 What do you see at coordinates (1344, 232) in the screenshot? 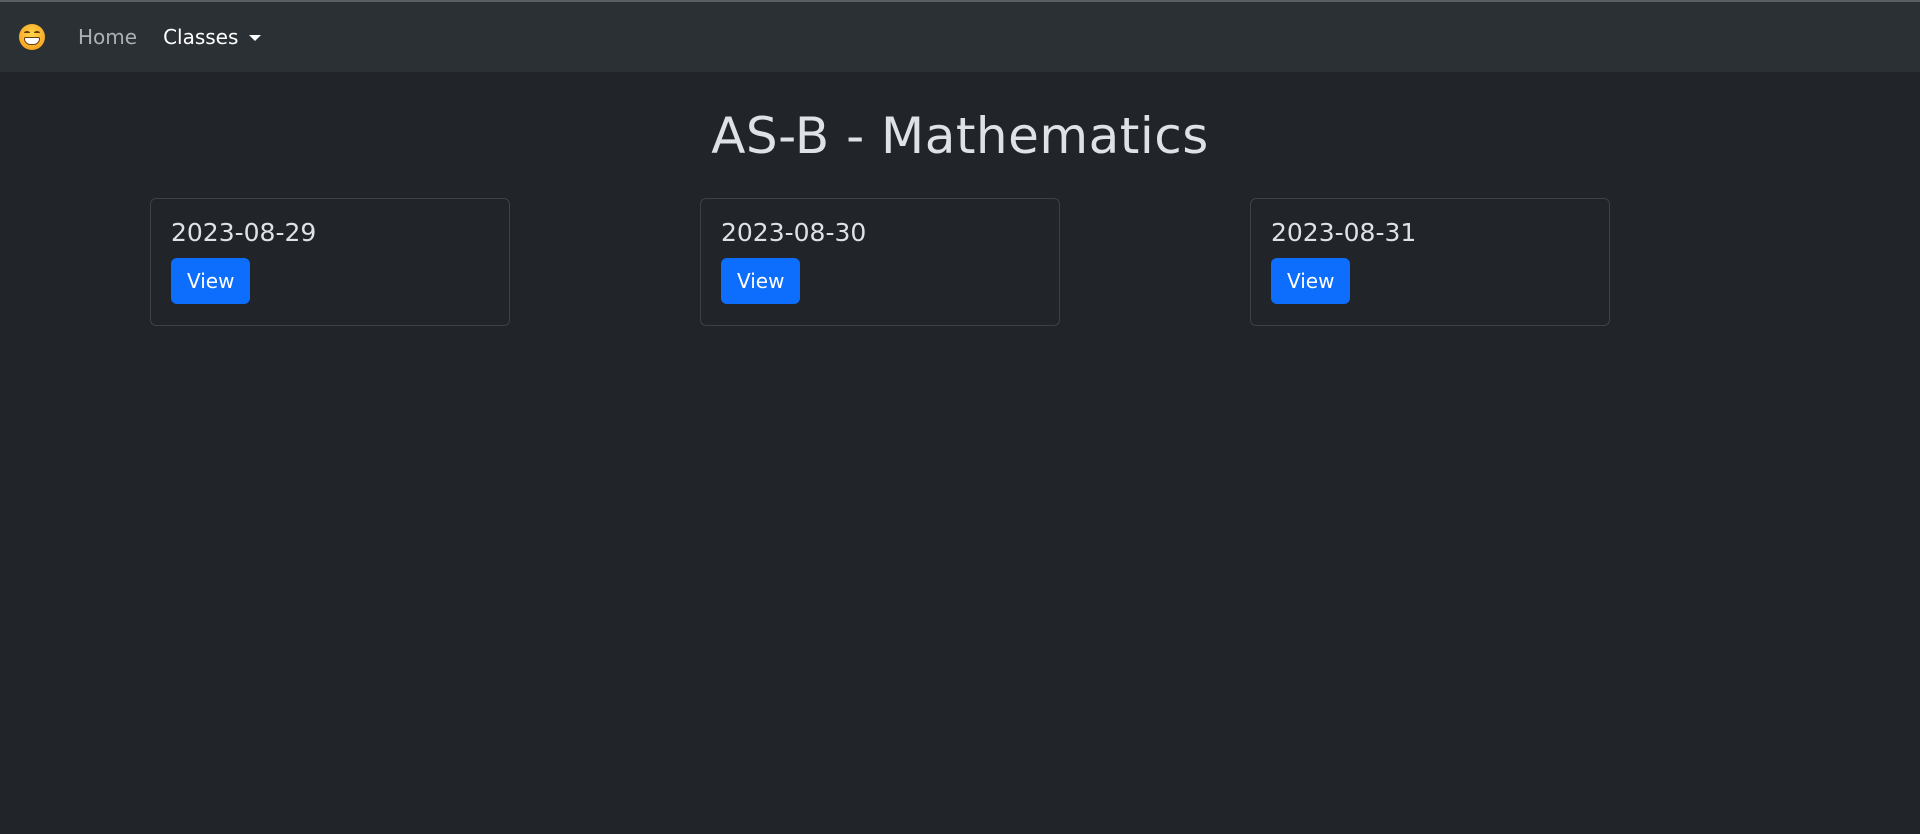
I see `session-date: 2023-08-31` at bounding box center [1344, 232].